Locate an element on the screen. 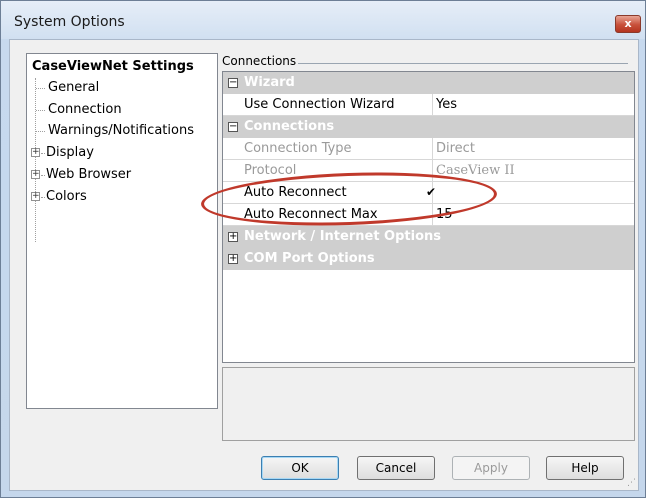 The height and width of the screenshot is (498, 646). property-value: Direct is located at coordinates (455, 148).